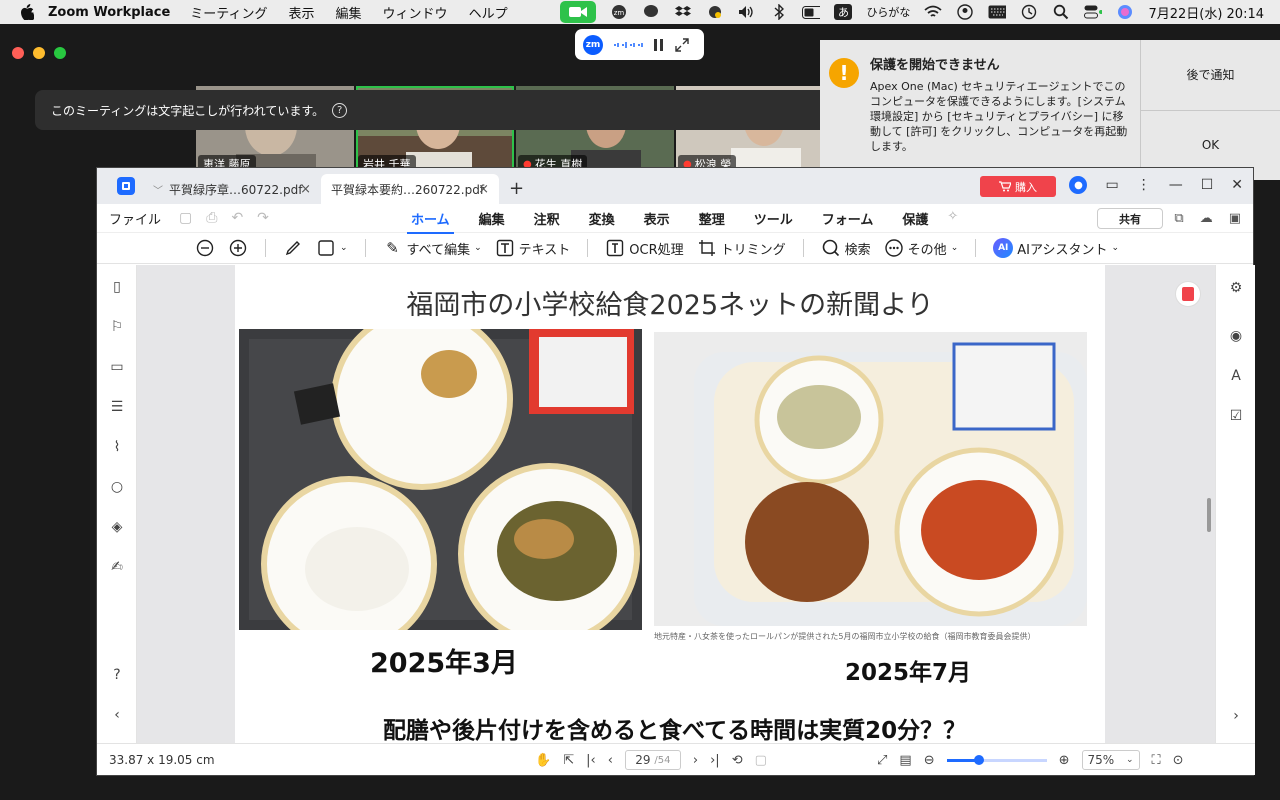  Describe the element at coordinates (1111, 185) in the screenshot. I see `feedback-icon: ▭` at that location.